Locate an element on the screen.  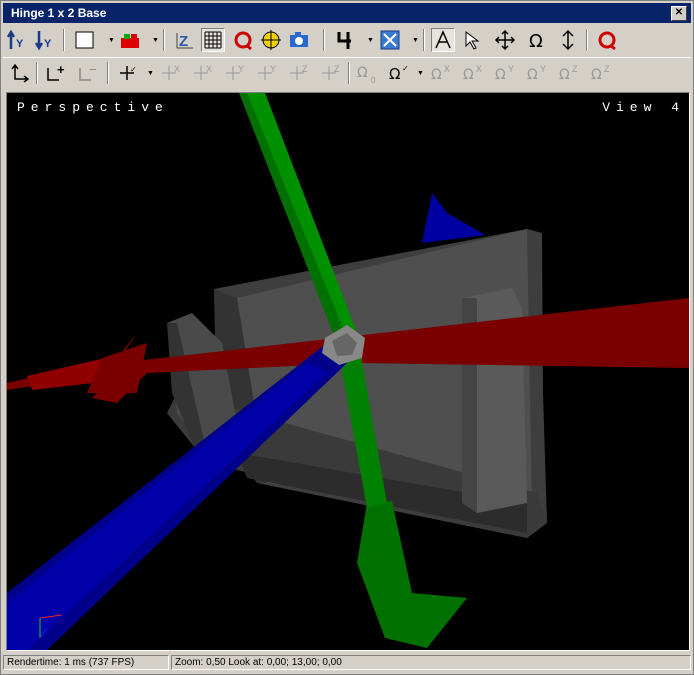
reset-red-icon is located at coordinates (607, 40).